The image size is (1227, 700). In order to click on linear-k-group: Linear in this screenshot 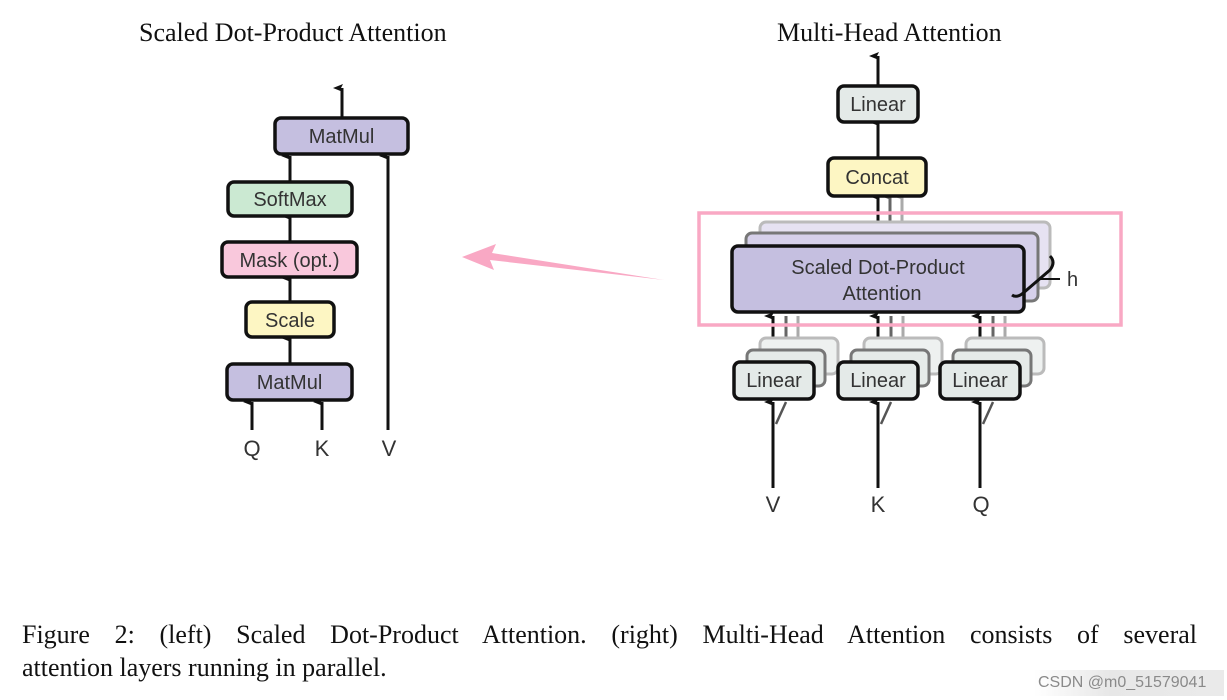, I will do `click(890, 368)`.